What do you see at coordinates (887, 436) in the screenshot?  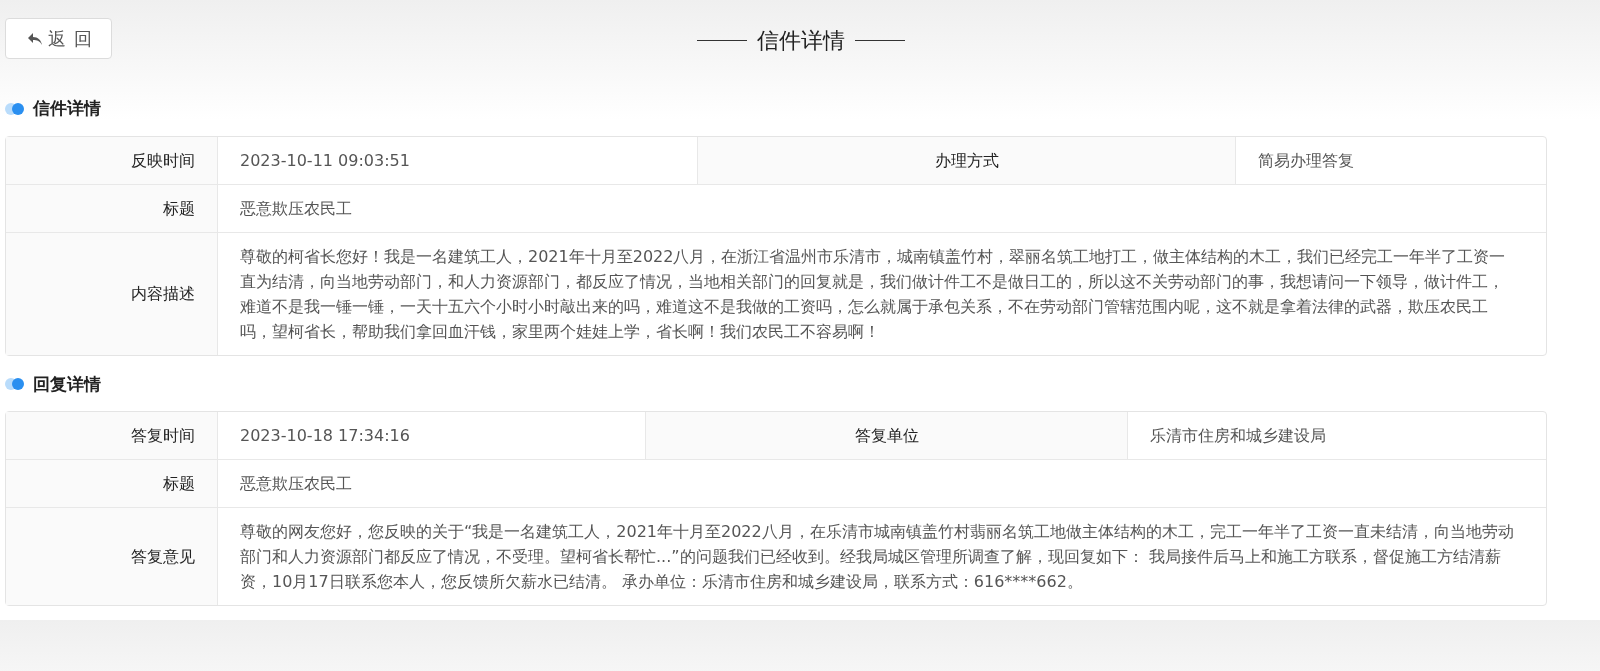 I see `field-label: 答复单位` at bounding box center [887, 436].